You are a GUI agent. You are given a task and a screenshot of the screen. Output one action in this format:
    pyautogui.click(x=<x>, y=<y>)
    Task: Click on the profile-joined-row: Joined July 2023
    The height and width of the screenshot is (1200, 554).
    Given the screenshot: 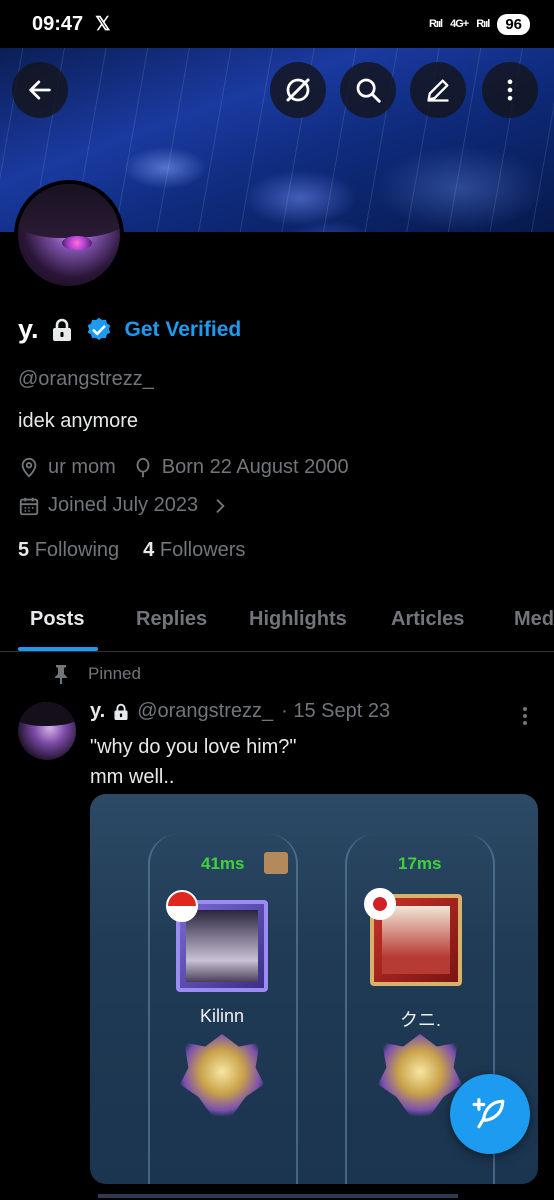 What is the action you would take?
    pyautogui.click(x=124, y=505)
    